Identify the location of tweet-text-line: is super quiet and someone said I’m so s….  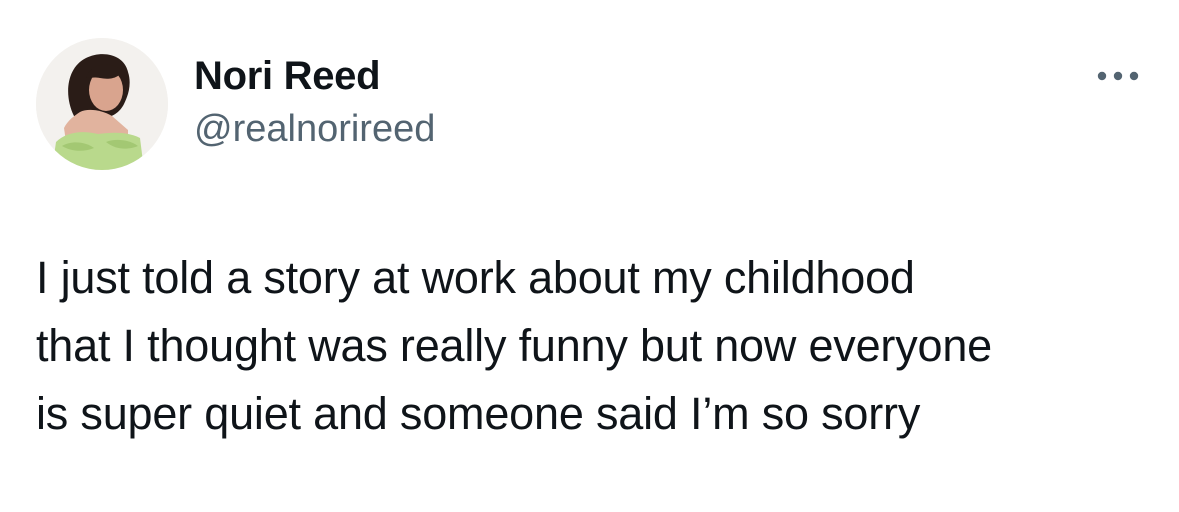
(478, 413).